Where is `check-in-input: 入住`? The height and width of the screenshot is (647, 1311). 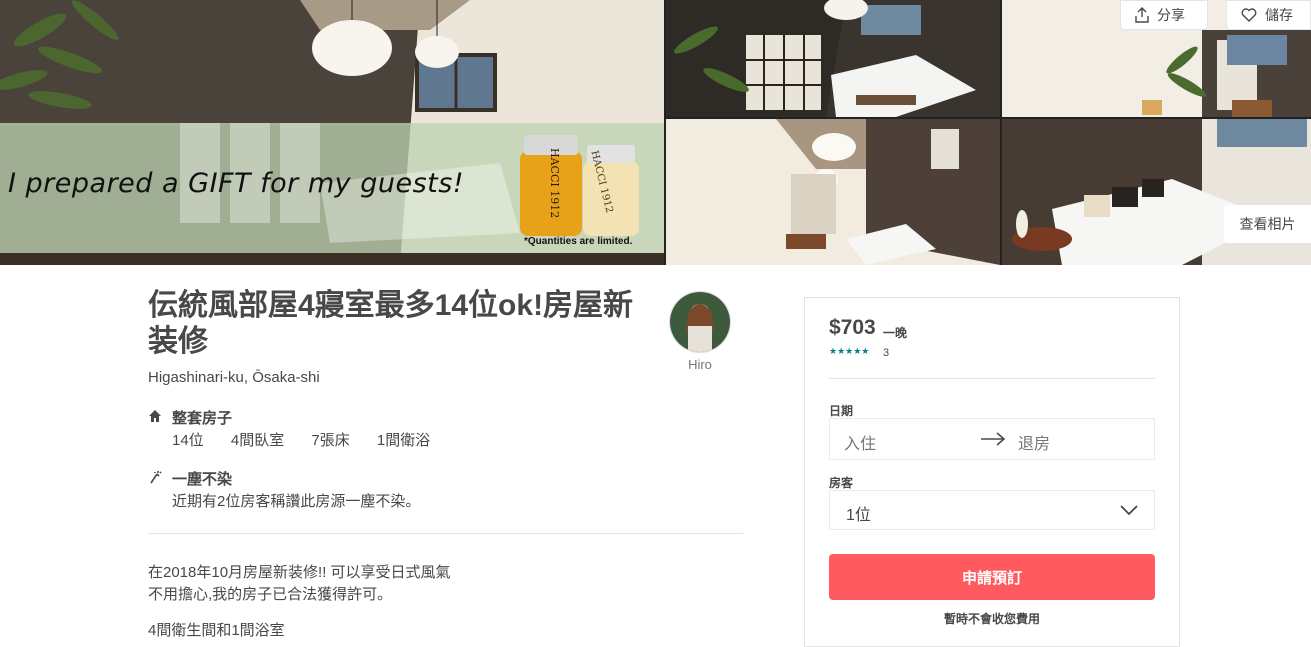 check-in-input: 入住 is located at coordinates (860, 442).